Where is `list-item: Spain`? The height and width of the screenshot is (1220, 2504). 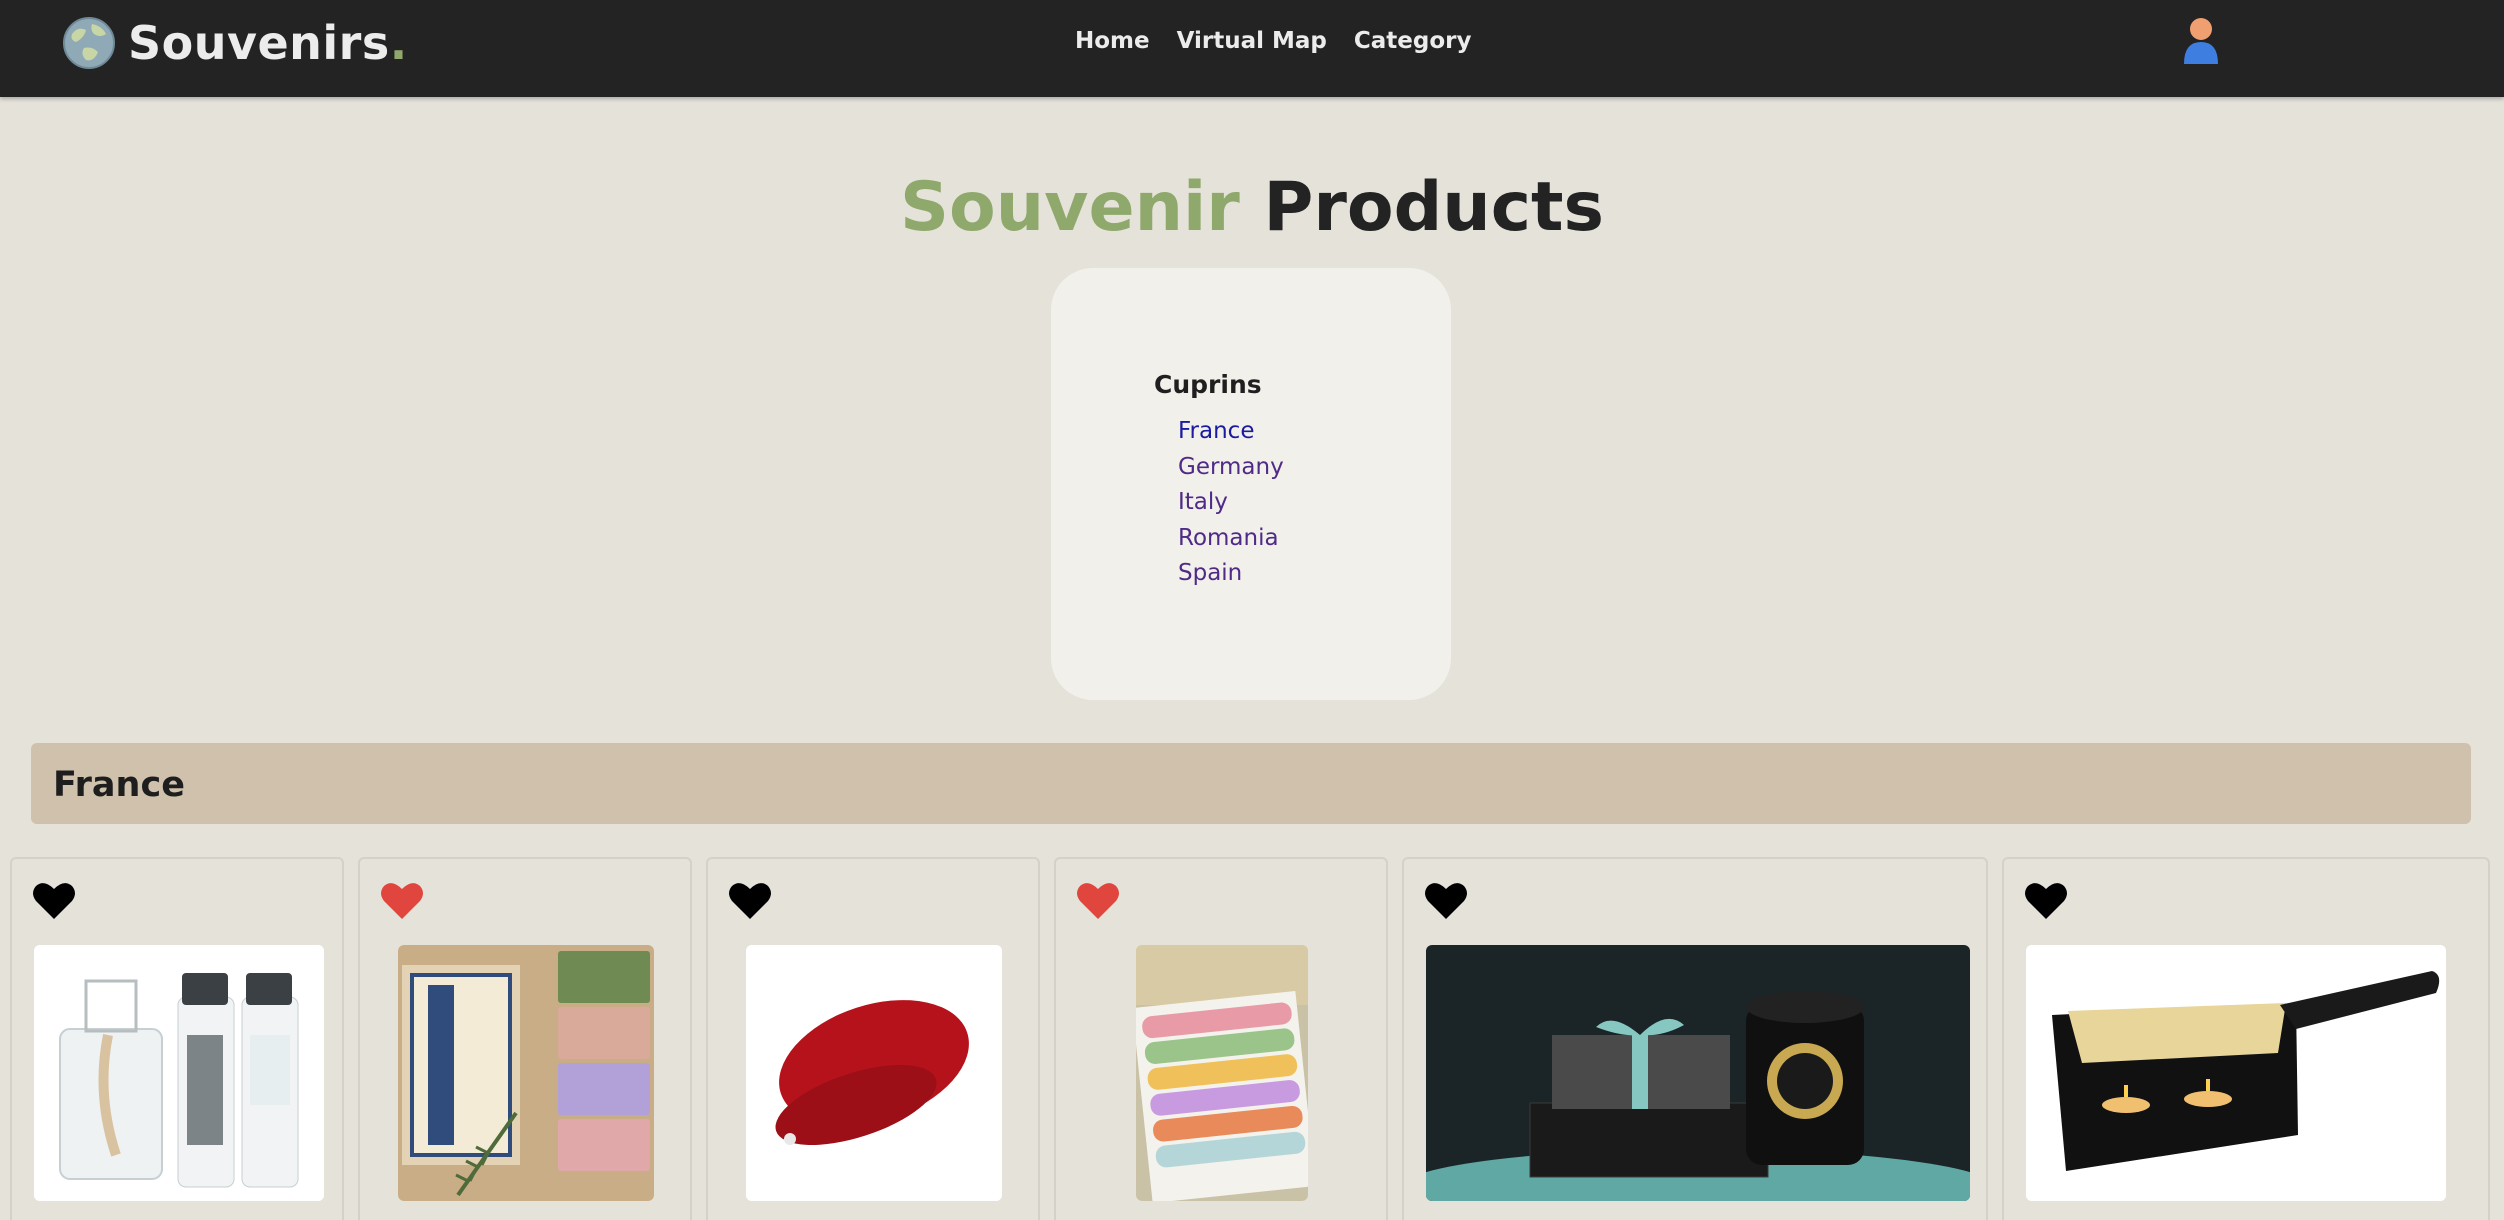
list-item: Spain is located at coordinates (1231, 578).